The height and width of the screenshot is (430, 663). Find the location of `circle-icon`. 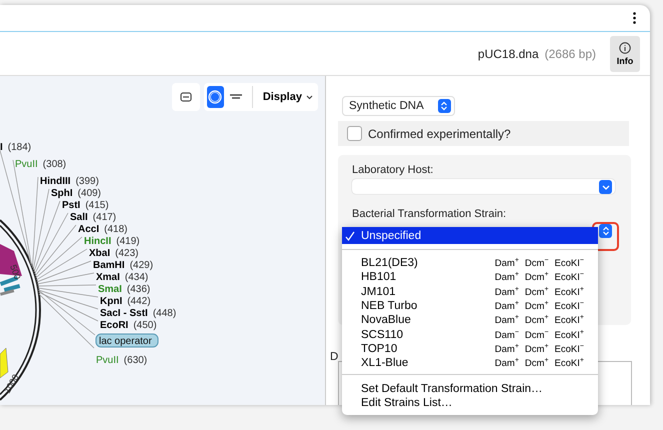

circle-icon is located at coordinates (215, 97).